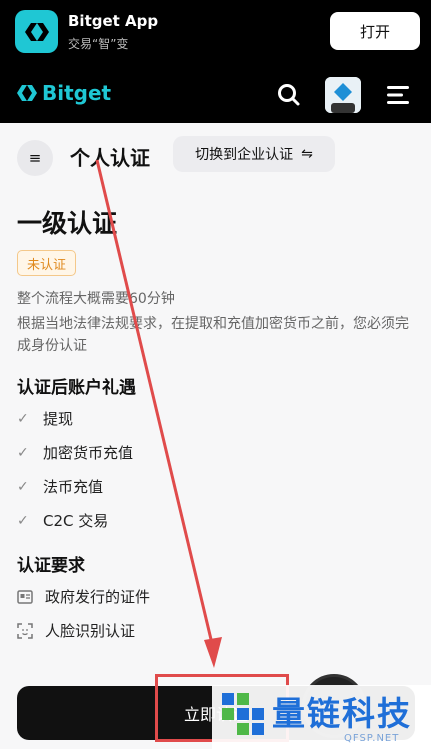  I want to click on bitget-logo-icon, so click(27, 93).